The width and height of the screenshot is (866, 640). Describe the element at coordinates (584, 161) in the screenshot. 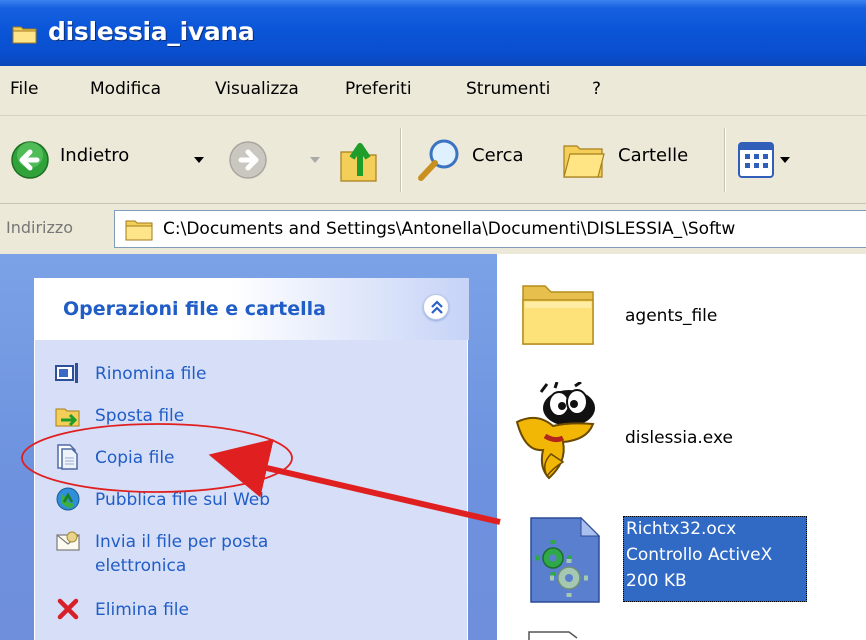

I see `folders-icon` at that location.